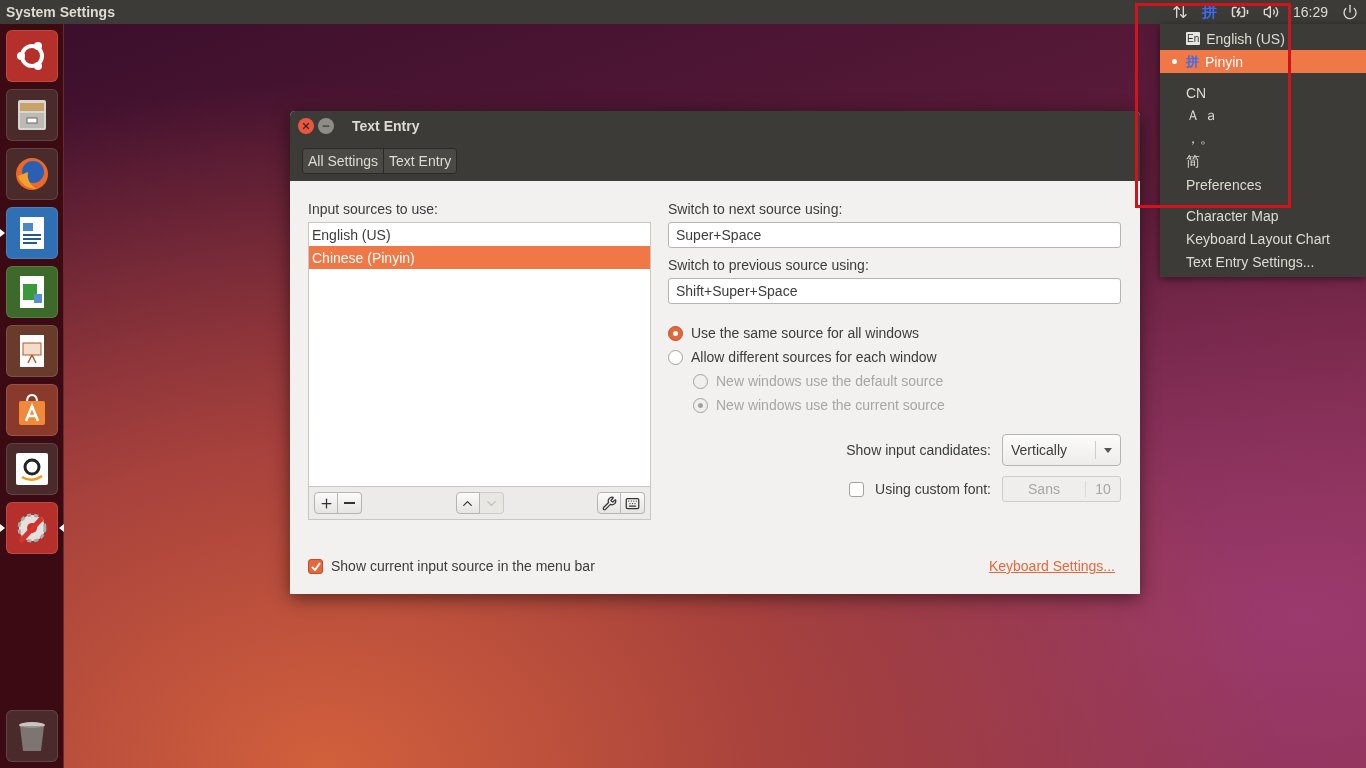  What do you see at coordinates (756, 209) in the screenshot?
I see `field-label: Switch to next source using:` at bounding box center [756, 209].